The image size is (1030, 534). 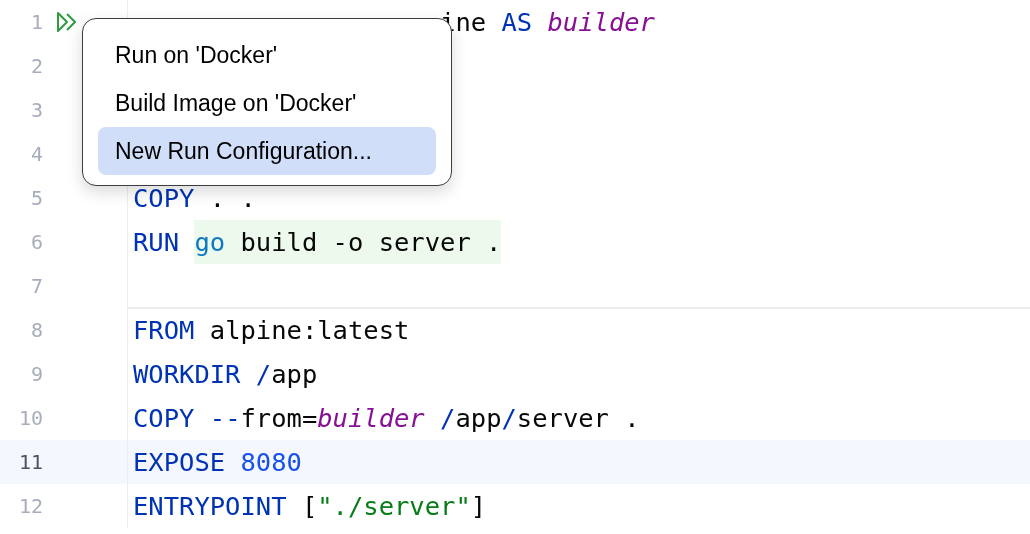 I want to click on code-token: ], so click(x=478, y=506).